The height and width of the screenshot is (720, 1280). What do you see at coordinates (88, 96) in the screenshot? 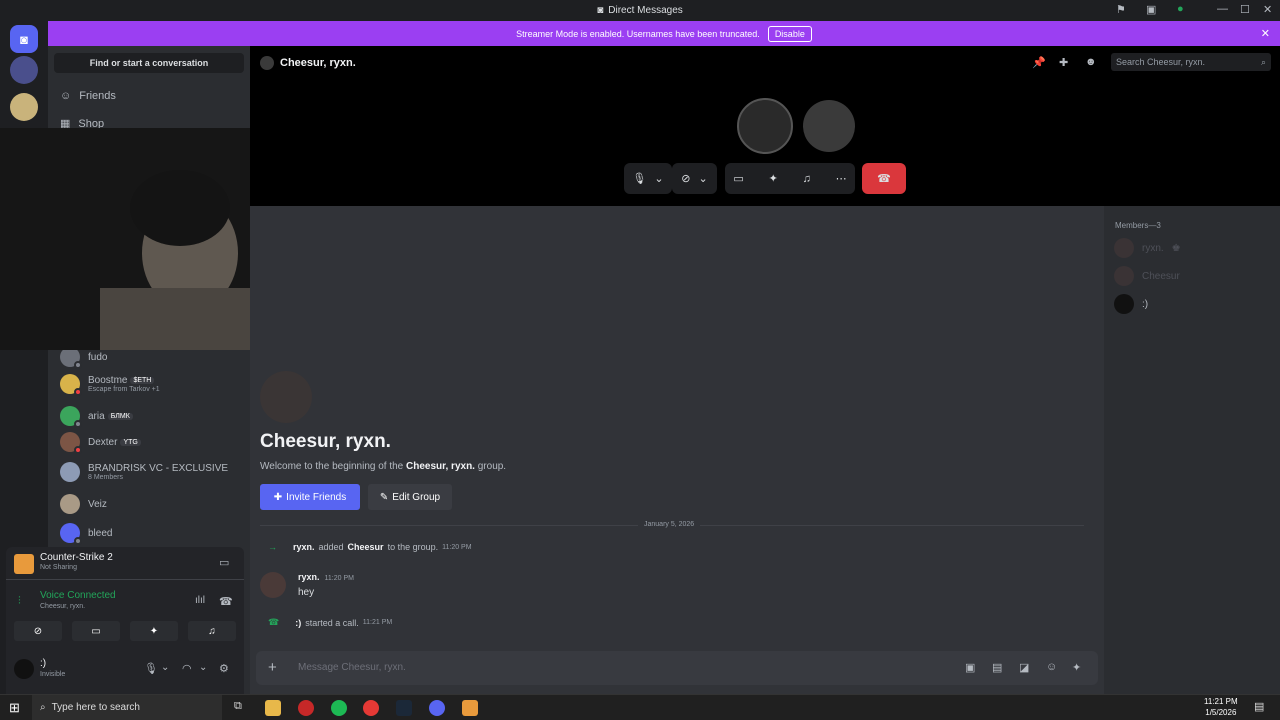
I see `nav-friends: ☺ Friends` at bounding box center [88, 96].